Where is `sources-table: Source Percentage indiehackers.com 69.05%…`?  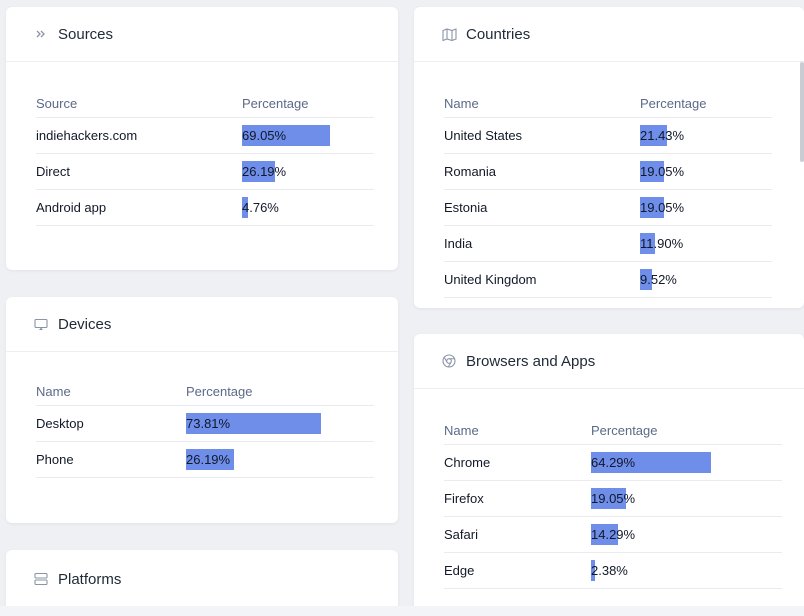
sources-table: Source Percentage indiehackers.com 69.05%… is located at coordinates (205, 158).